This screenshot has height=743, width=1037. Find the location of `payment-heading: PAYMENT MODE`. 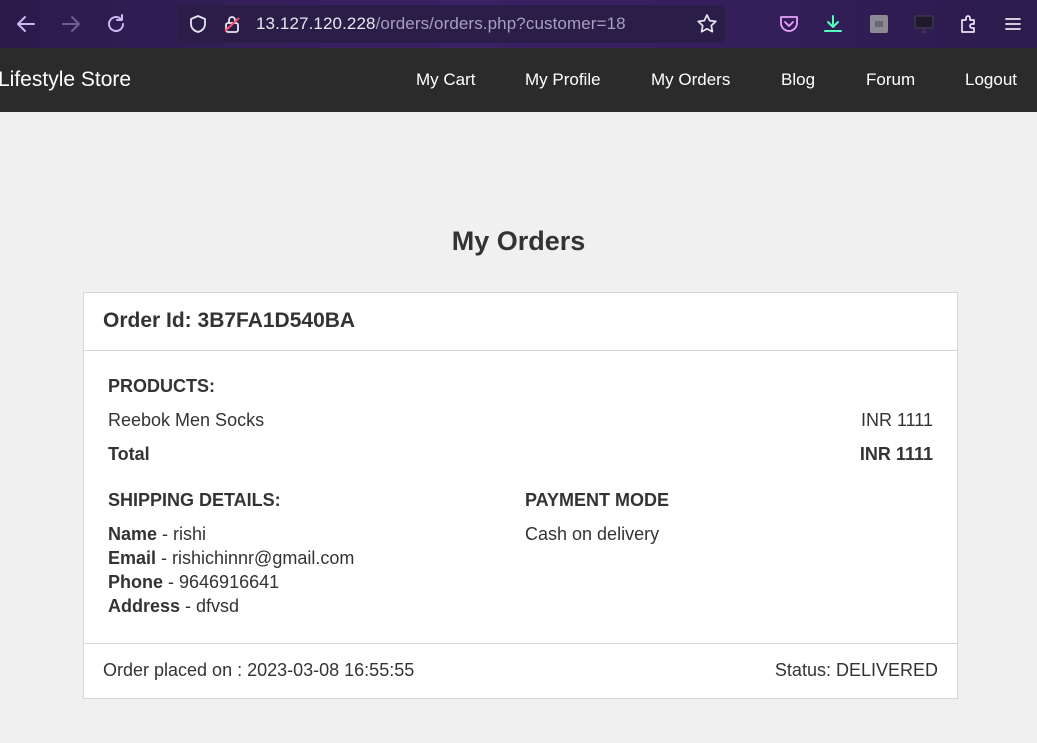

payment-heading: PAYMENT MODE is located at coordinates (597, 500).